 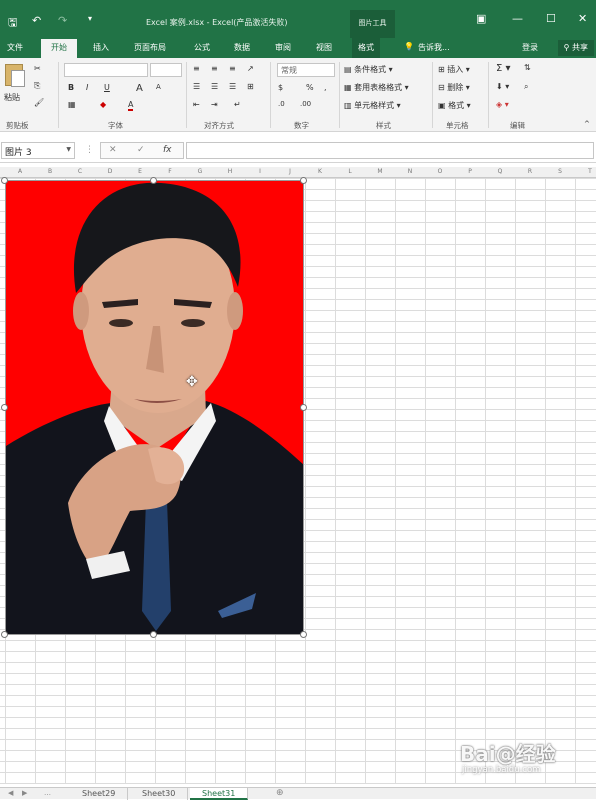 What do you see at coordinates (232, 68) in the screenshot?
I see `align-bottom-icon: ≡` at bounding box center [232, 68].